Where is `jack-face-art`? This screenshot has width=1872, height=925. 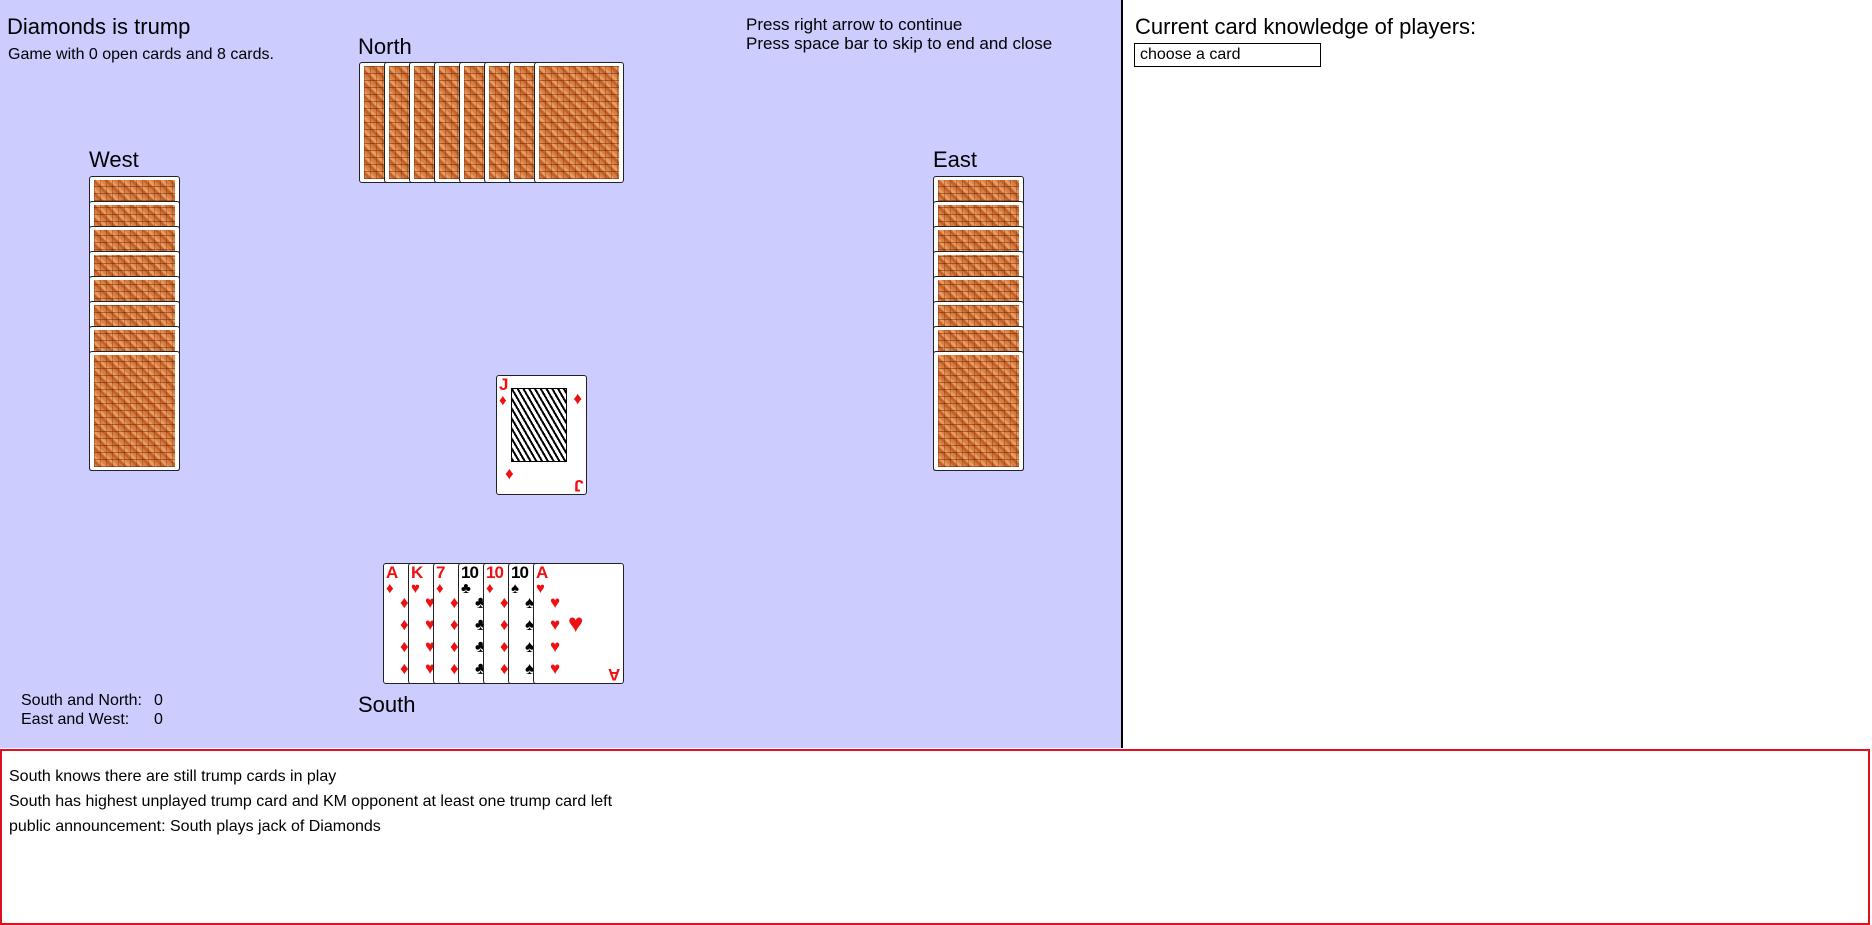 jack-face-art is located at coordinates (539, 425).